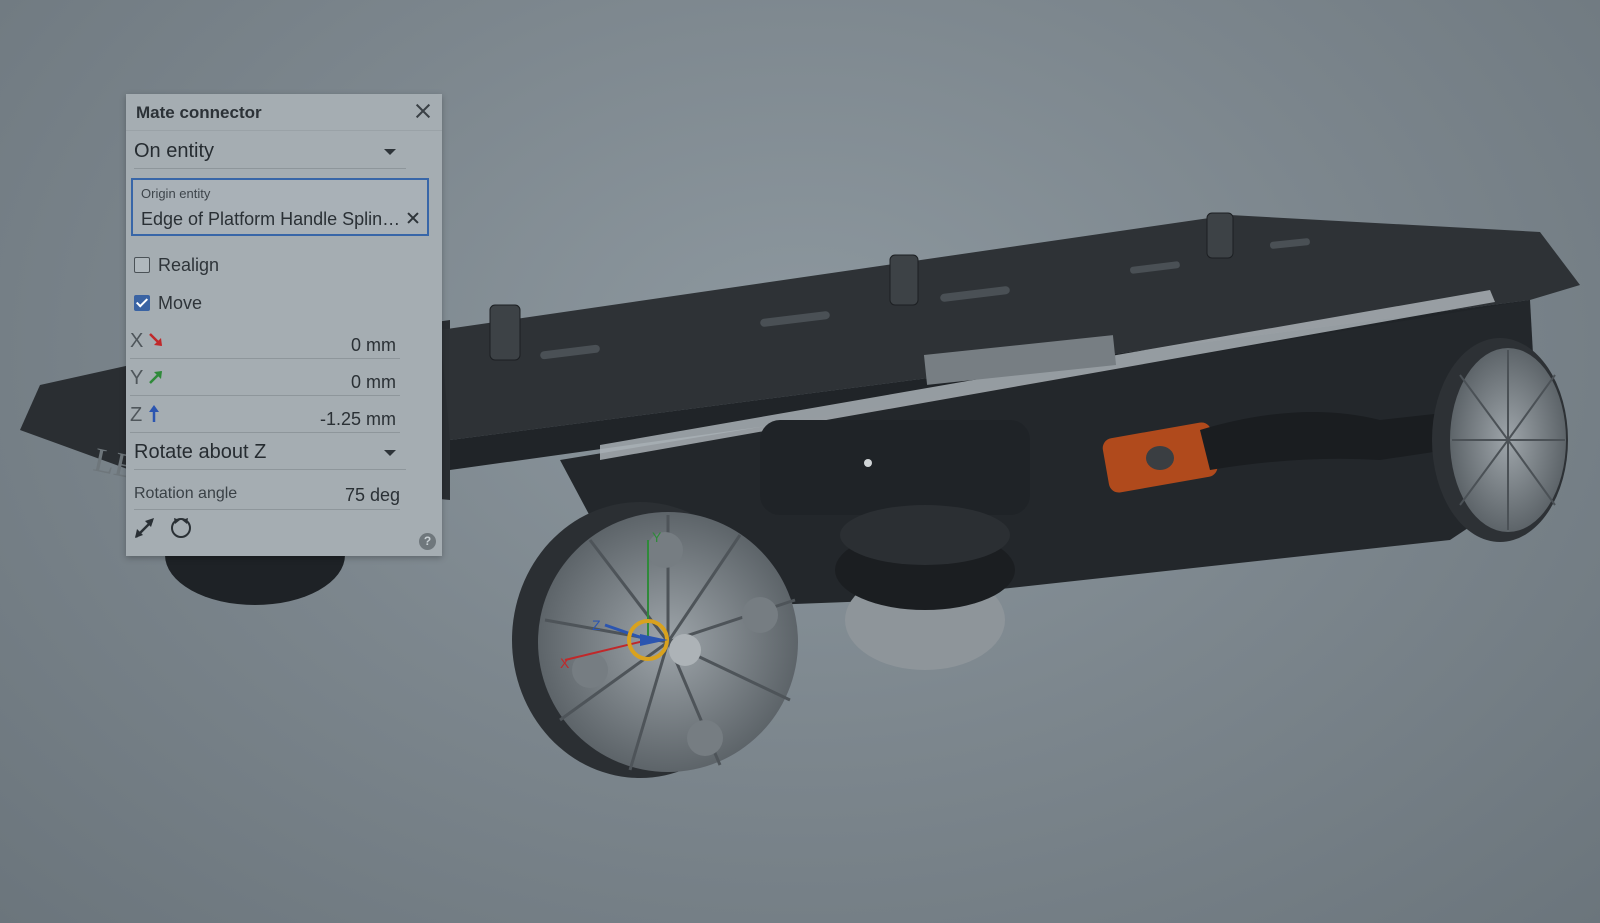  Describe the element at coordinates (267, 494) in the screenshot. I see `rotation-angle-row: Rotation angle 75 deg` at that location.